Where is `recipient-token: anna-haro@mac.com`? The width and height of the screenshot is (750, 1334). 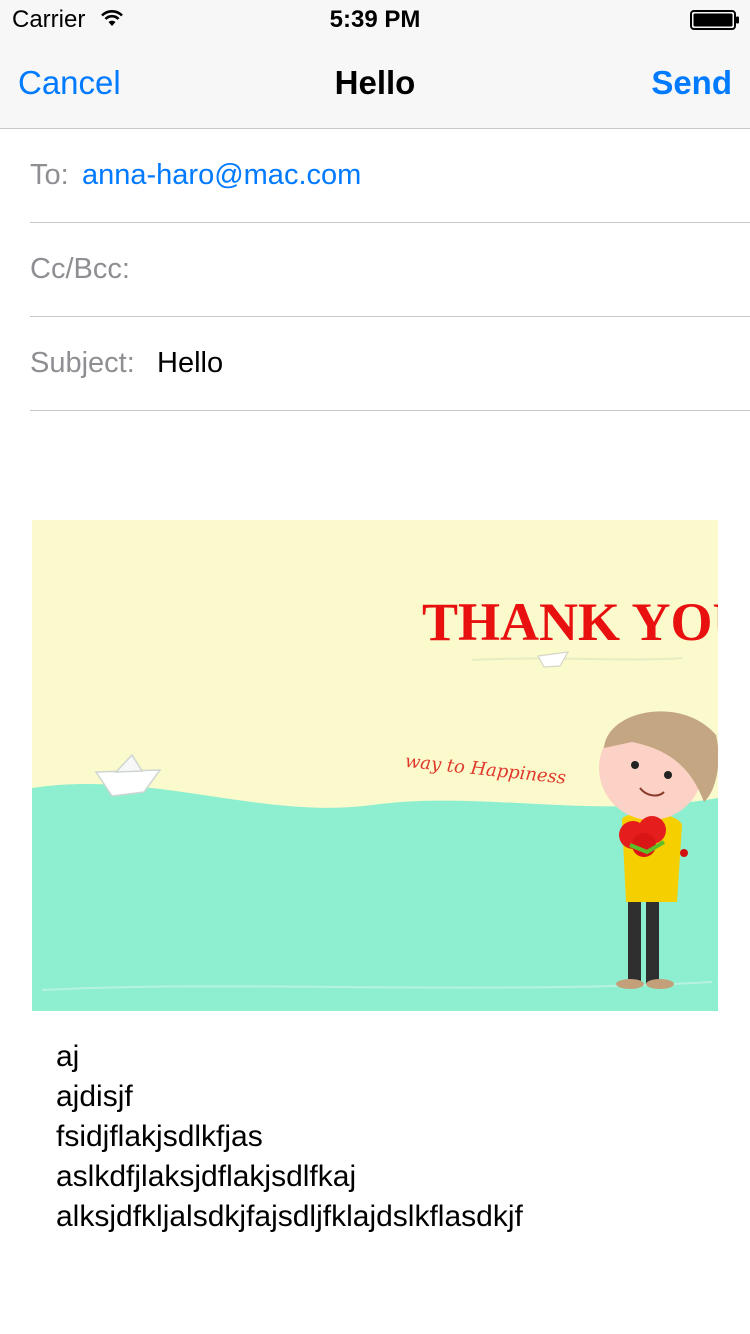
recipient-token: anna-haro@mac.com is located at coordinates (221, 175).